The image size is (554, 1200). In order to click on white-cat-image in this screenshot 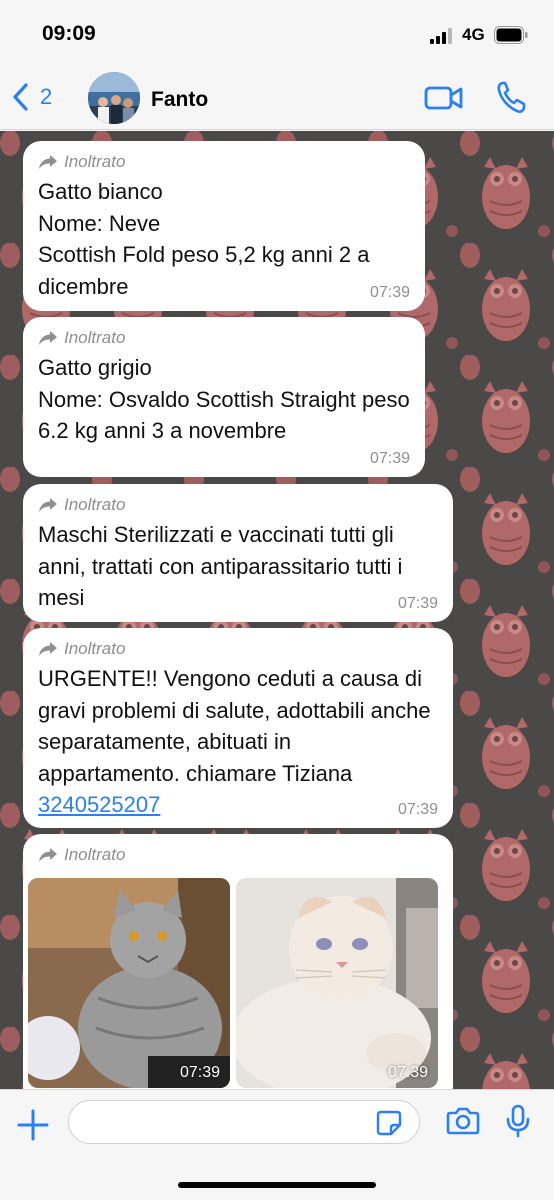, I will do `click(337, 983)`.